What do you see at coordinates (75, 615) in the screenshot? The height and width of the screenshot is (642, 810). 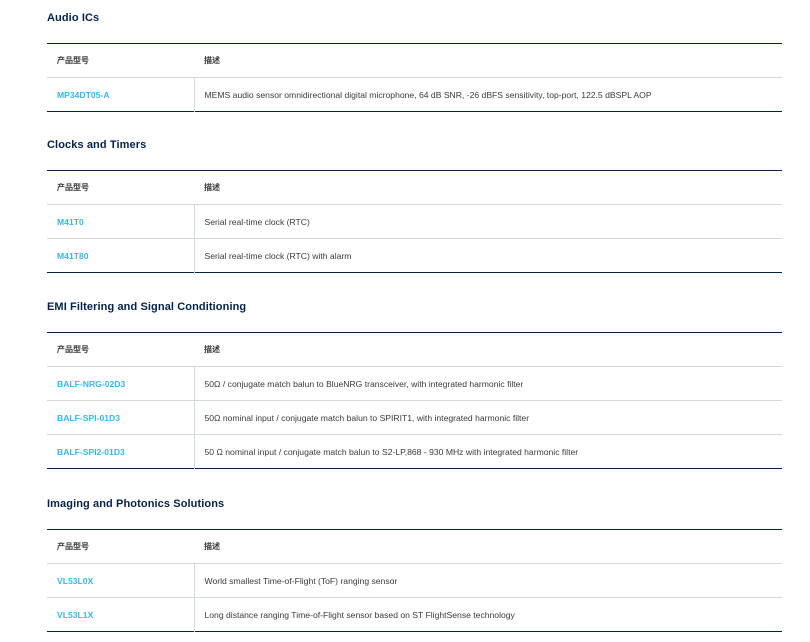 I see `part-number-link: VL53L1X` at bounding box center [75, 615].